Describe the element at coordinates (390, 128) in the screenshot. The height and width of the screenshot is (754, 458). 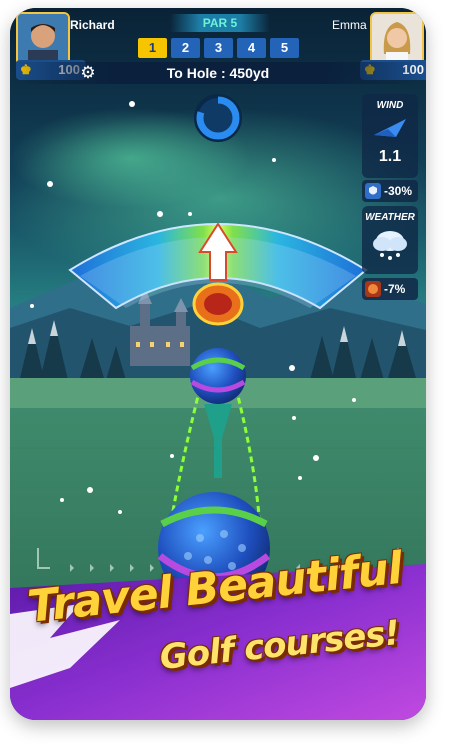
I see `wind-direction-icon` at that location.